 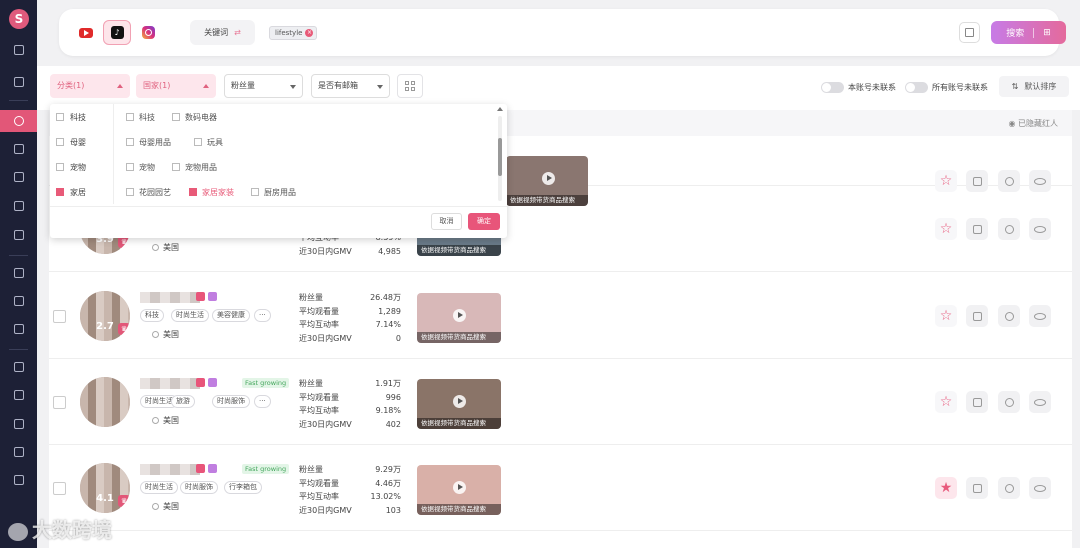 What do you see at coordinates (90, 86) in the screenshot?
I see `category-filter: 分类(1)` at bounding box center [90, 86].